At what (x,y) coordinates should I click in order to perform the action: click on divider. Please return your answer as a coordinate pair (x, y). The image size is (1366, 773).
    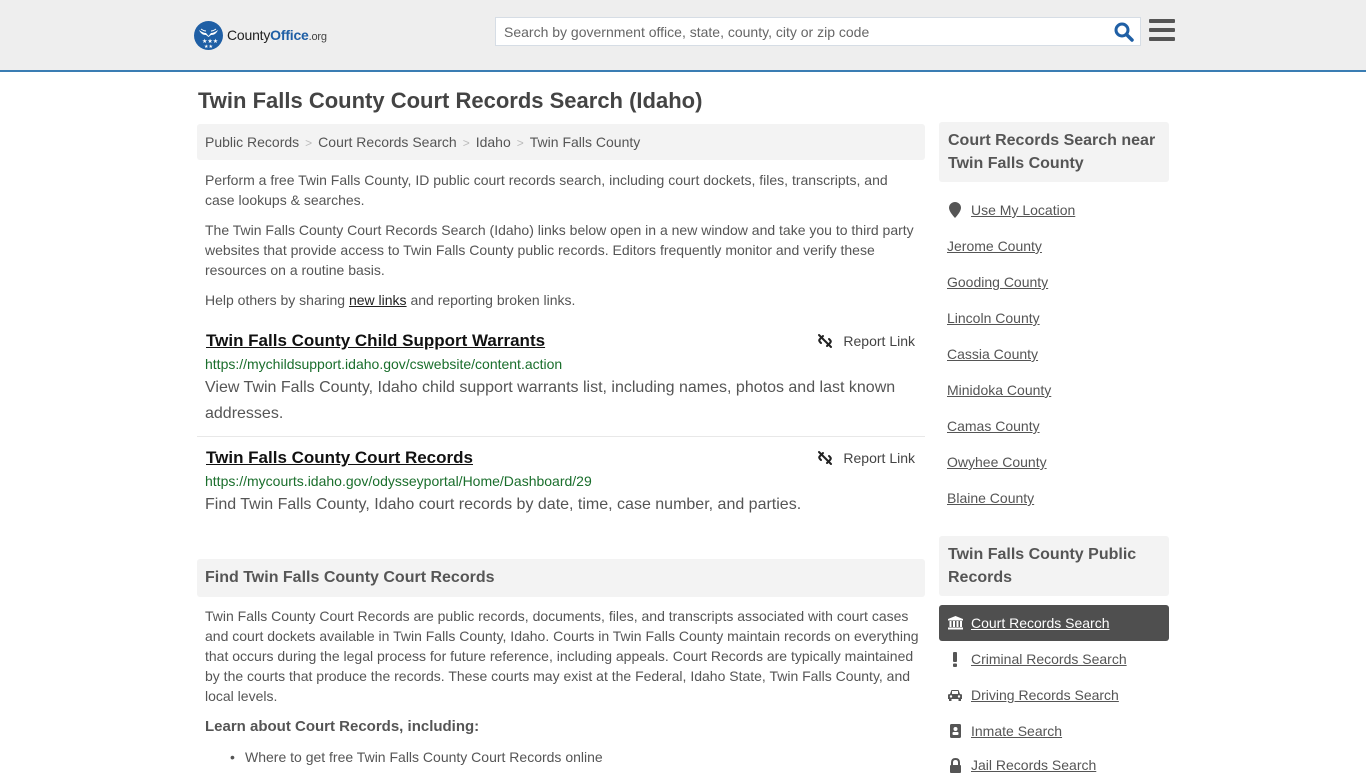
    Looking at the image, I should click on (561, 436).